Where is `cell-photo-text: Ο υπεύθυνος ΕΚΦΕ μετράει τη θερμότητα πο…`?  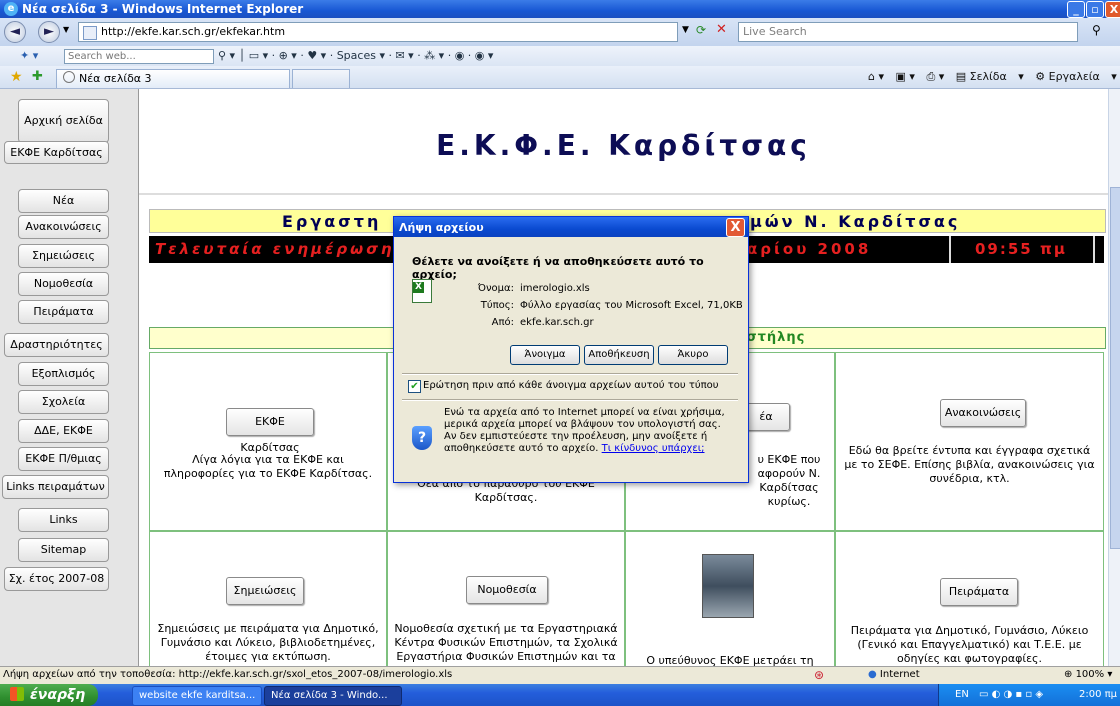
cell-photo-text: Ο υπεύθυνος ΕΚΦΕ μετράει τη θερμότητα πο… is located at coordinates (730, 660).